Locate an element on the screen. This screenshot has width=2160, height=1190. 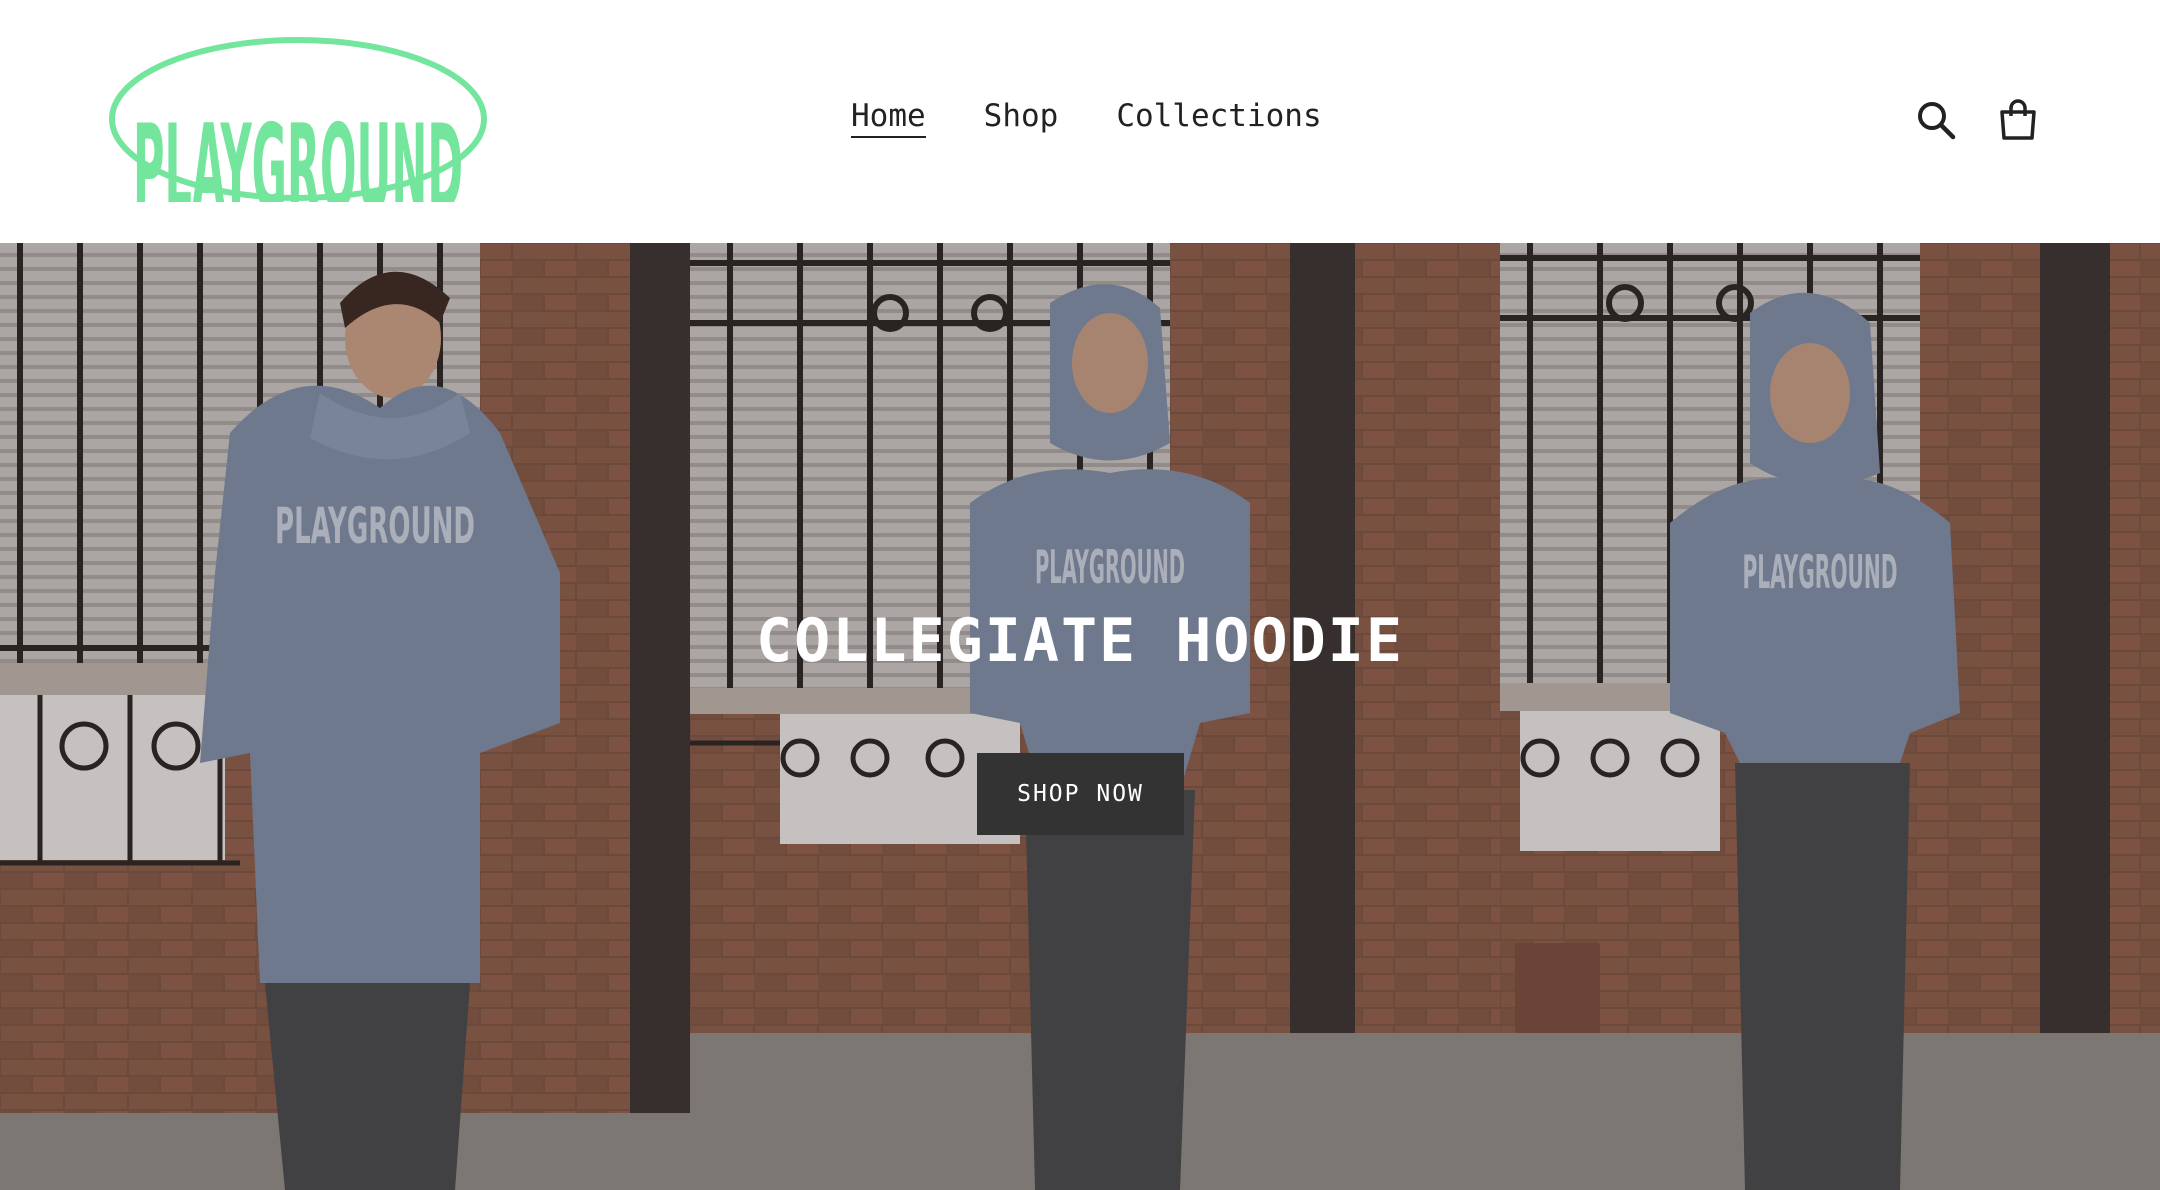
logo-text: PLAYGROUND is located at coordinates (298, 151).